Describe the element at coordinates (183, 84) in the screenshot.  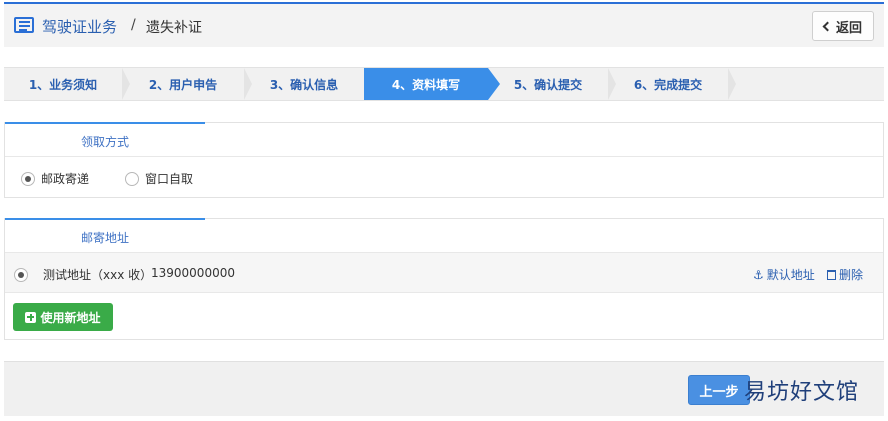
I see `step-label: 2、用户申告` at that location.